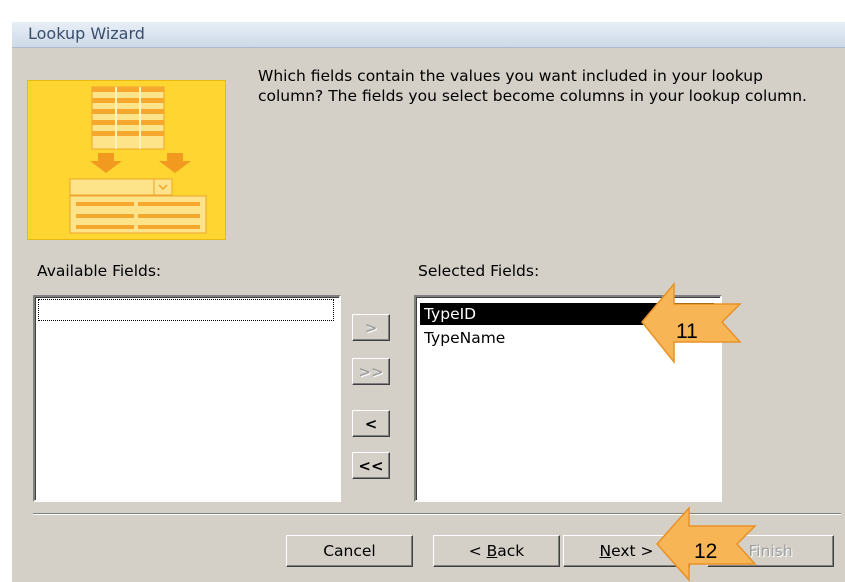 This screenshot has height=582, width=845. I want to click on list-focus-rectangle, so click(186, 310).